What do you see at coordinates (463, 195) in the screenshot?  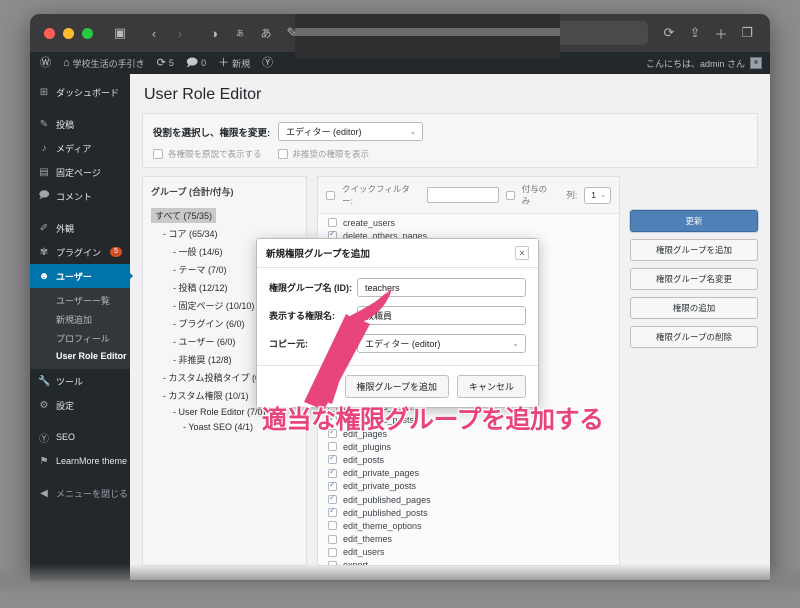 I see `quick-filter-input` at bounding box center [463, 195].